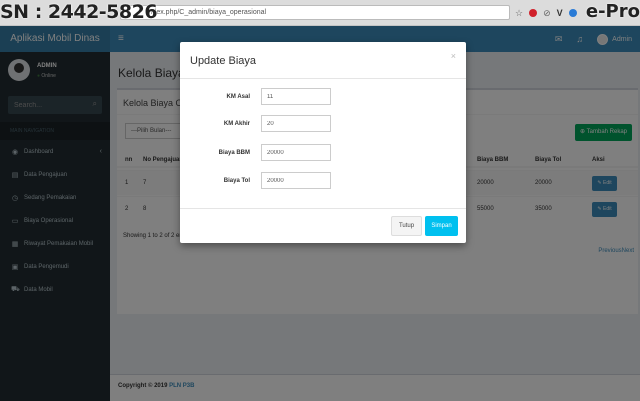 The height and width of the screenshot is (401, 640). I want to click on save-button: Simpan, so click(441, 226).